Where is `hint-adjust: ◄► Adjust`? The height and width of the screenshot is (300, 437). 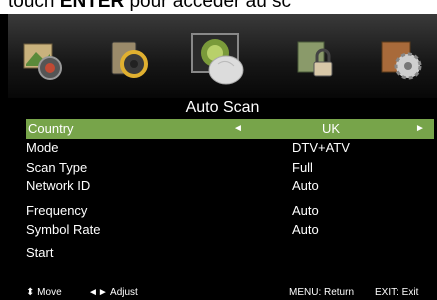
hint-adjust: ◄► Adjust is located at coordinates (113, 293).